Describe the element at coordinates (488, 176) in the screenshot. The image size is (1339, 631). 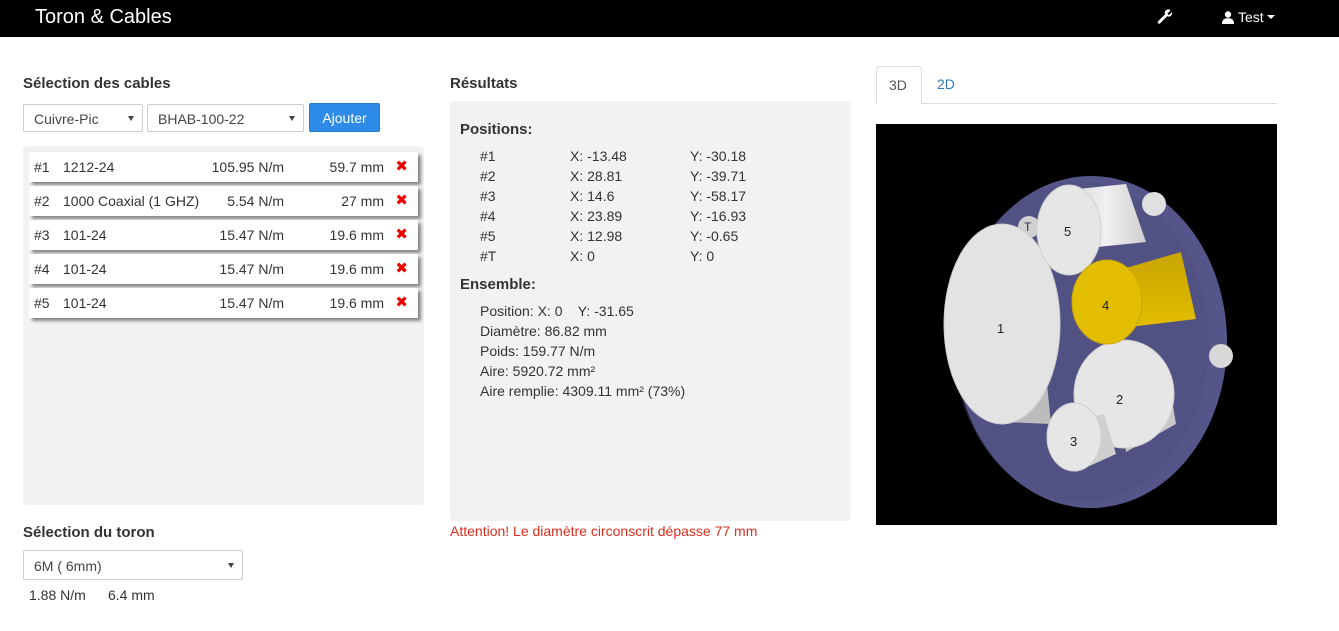
I see `position-id: #2` at that location.